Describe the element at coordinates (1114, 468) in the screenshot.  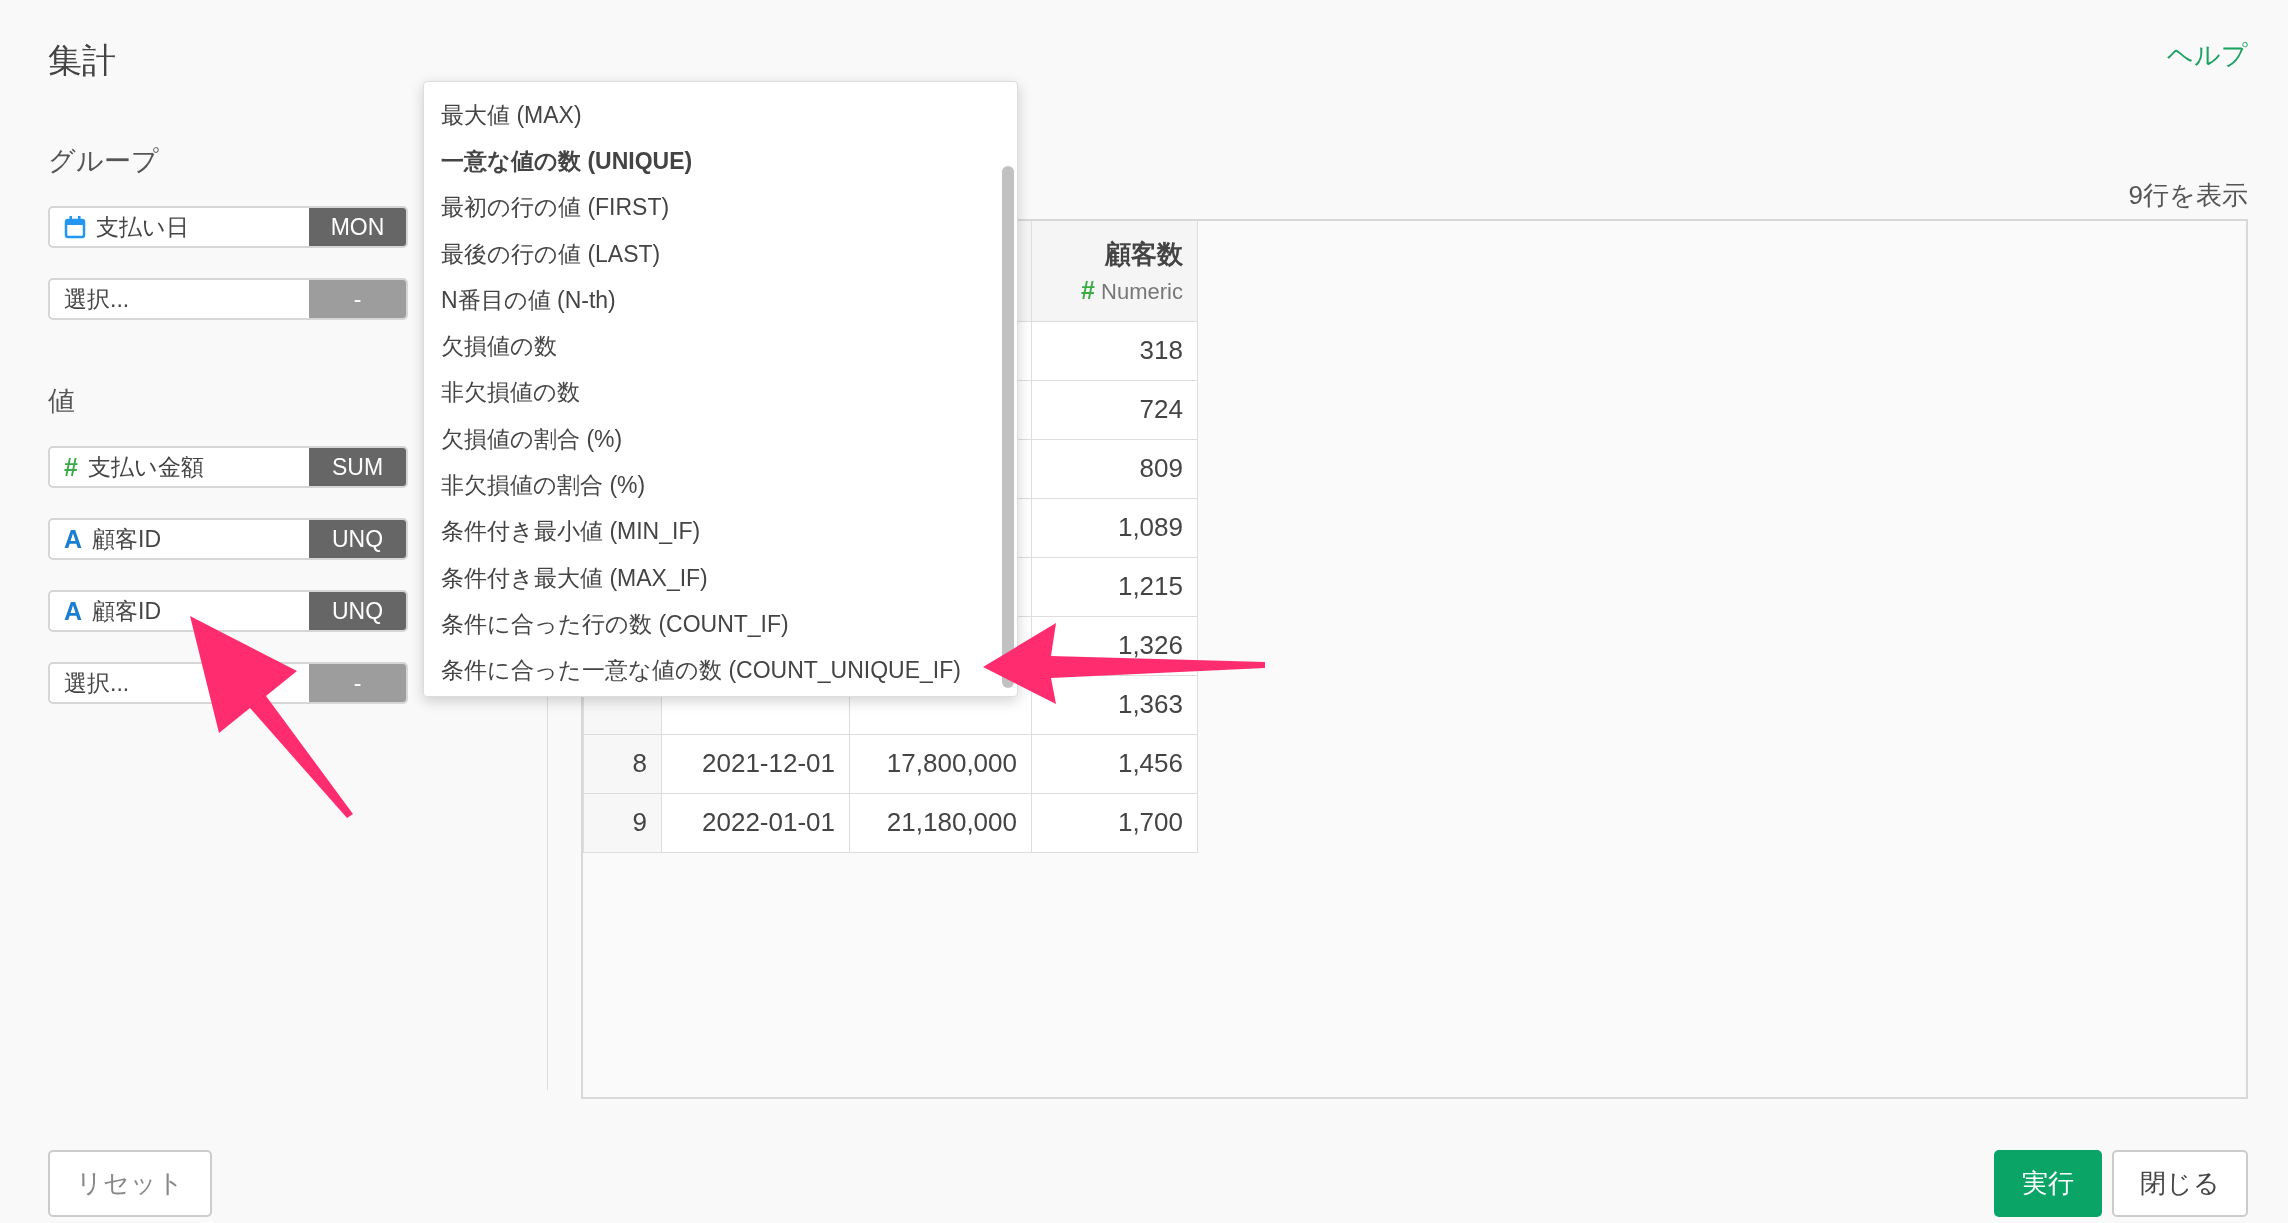
I see `table-cell: 809` at that location.